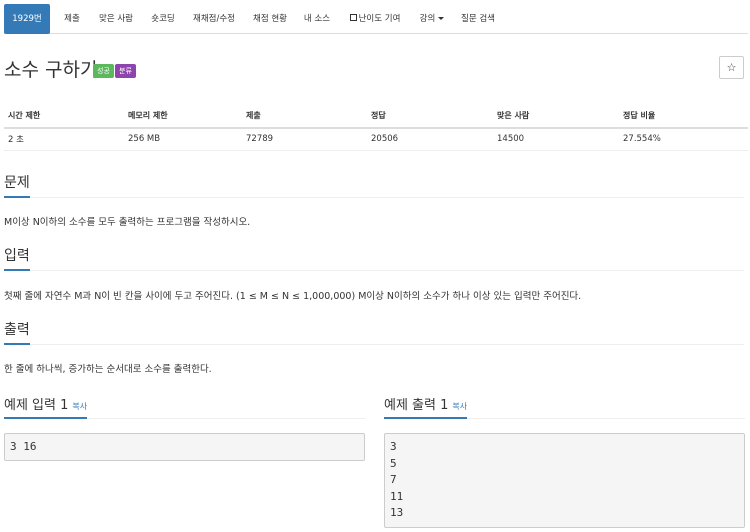 Image resolution: width=750 pixels, height=532 pixels. Describe the element at coordinates (64, 116) in the screenshot. I see `table-header-cell: 시간 제한` at that location.